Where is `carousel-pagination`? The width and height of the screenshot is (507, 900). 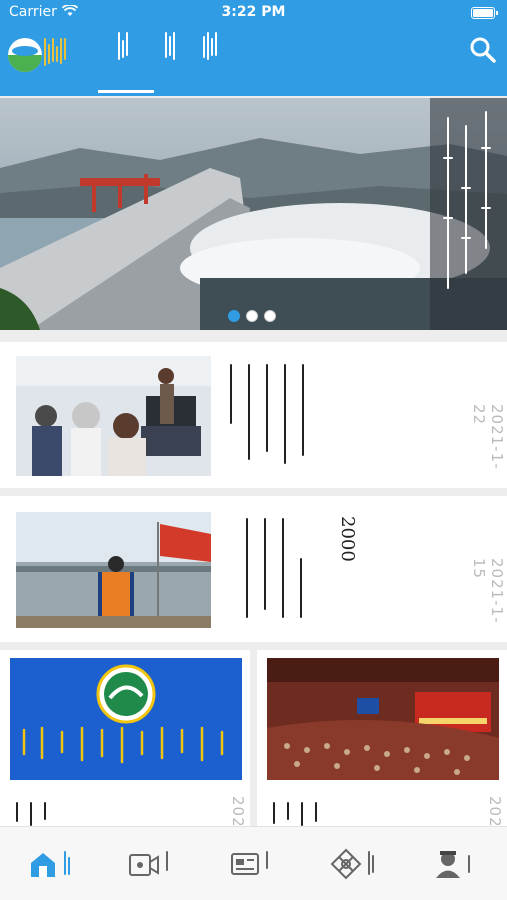 carousel-pagination is located at coordinates (252, 316).